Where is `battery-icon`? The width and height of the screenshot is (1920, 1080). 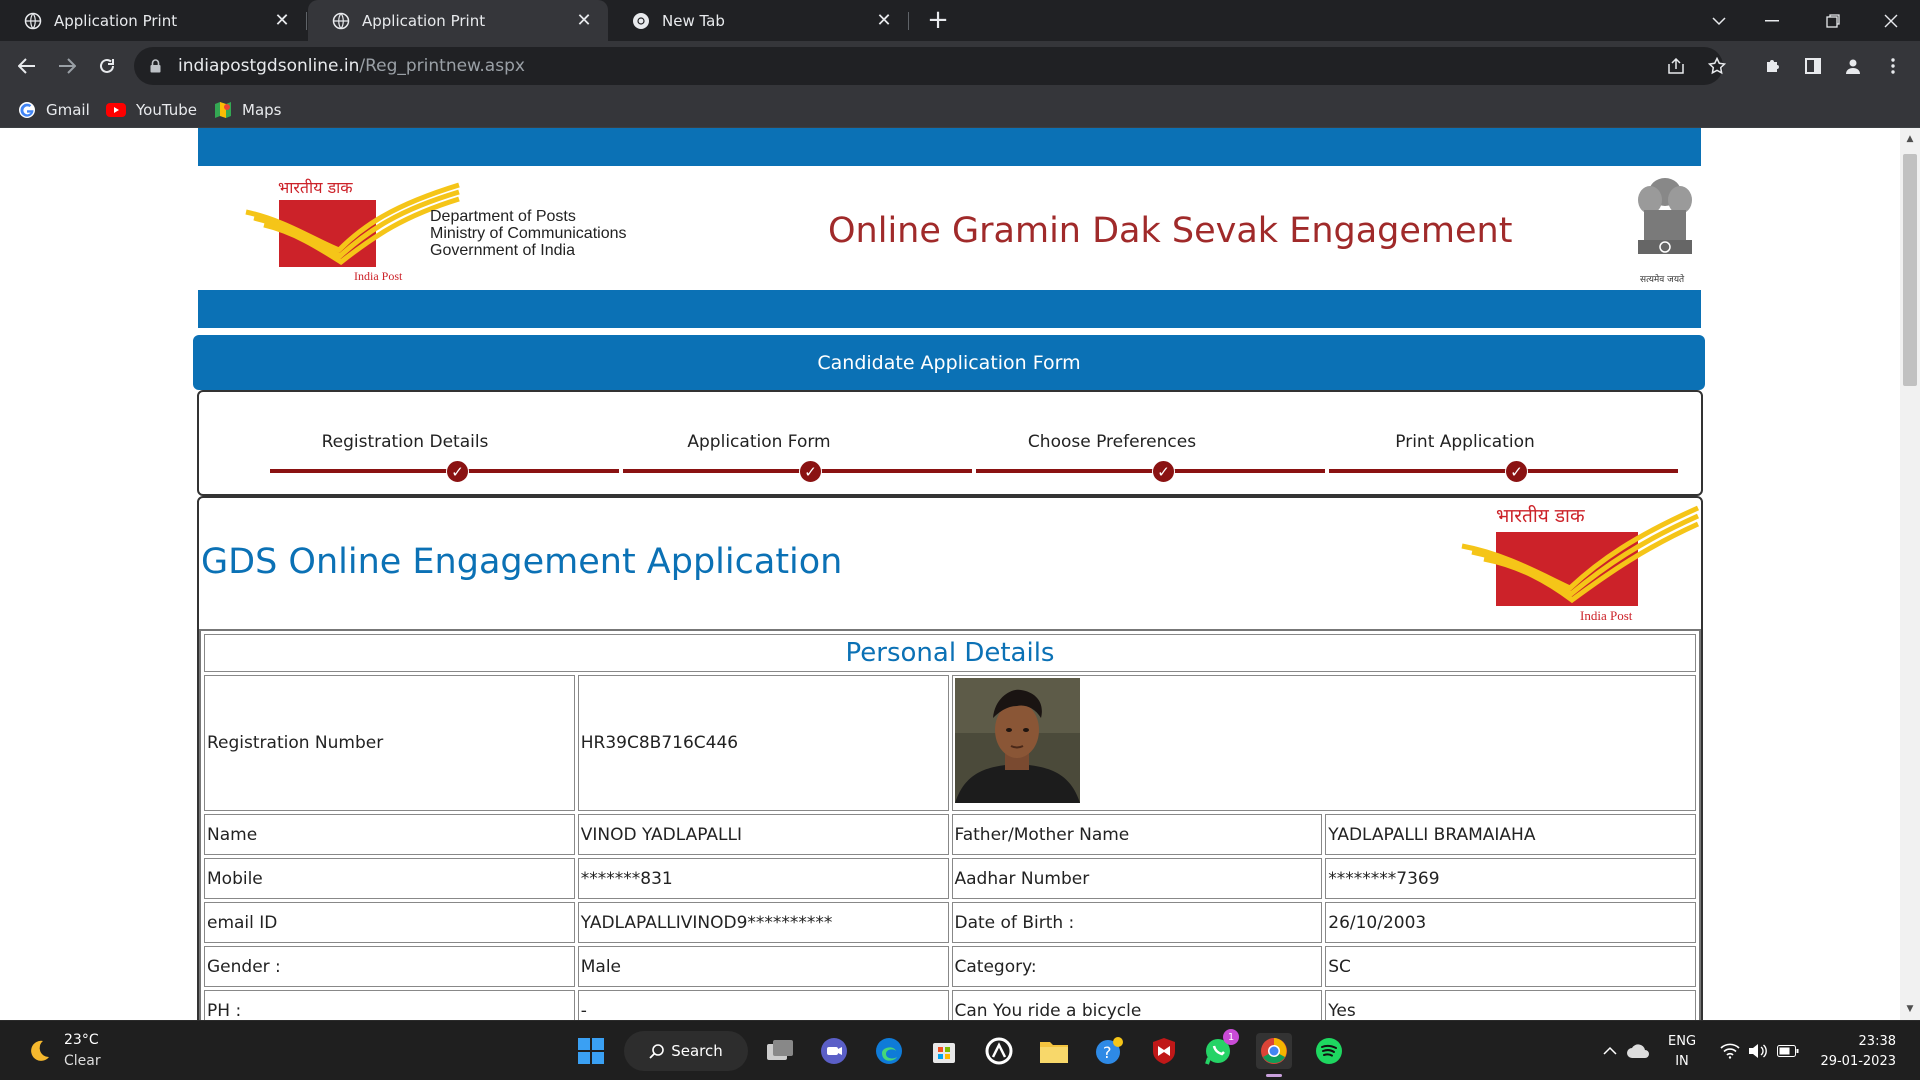
battery-icon is located at coordinates (1788, 1051).